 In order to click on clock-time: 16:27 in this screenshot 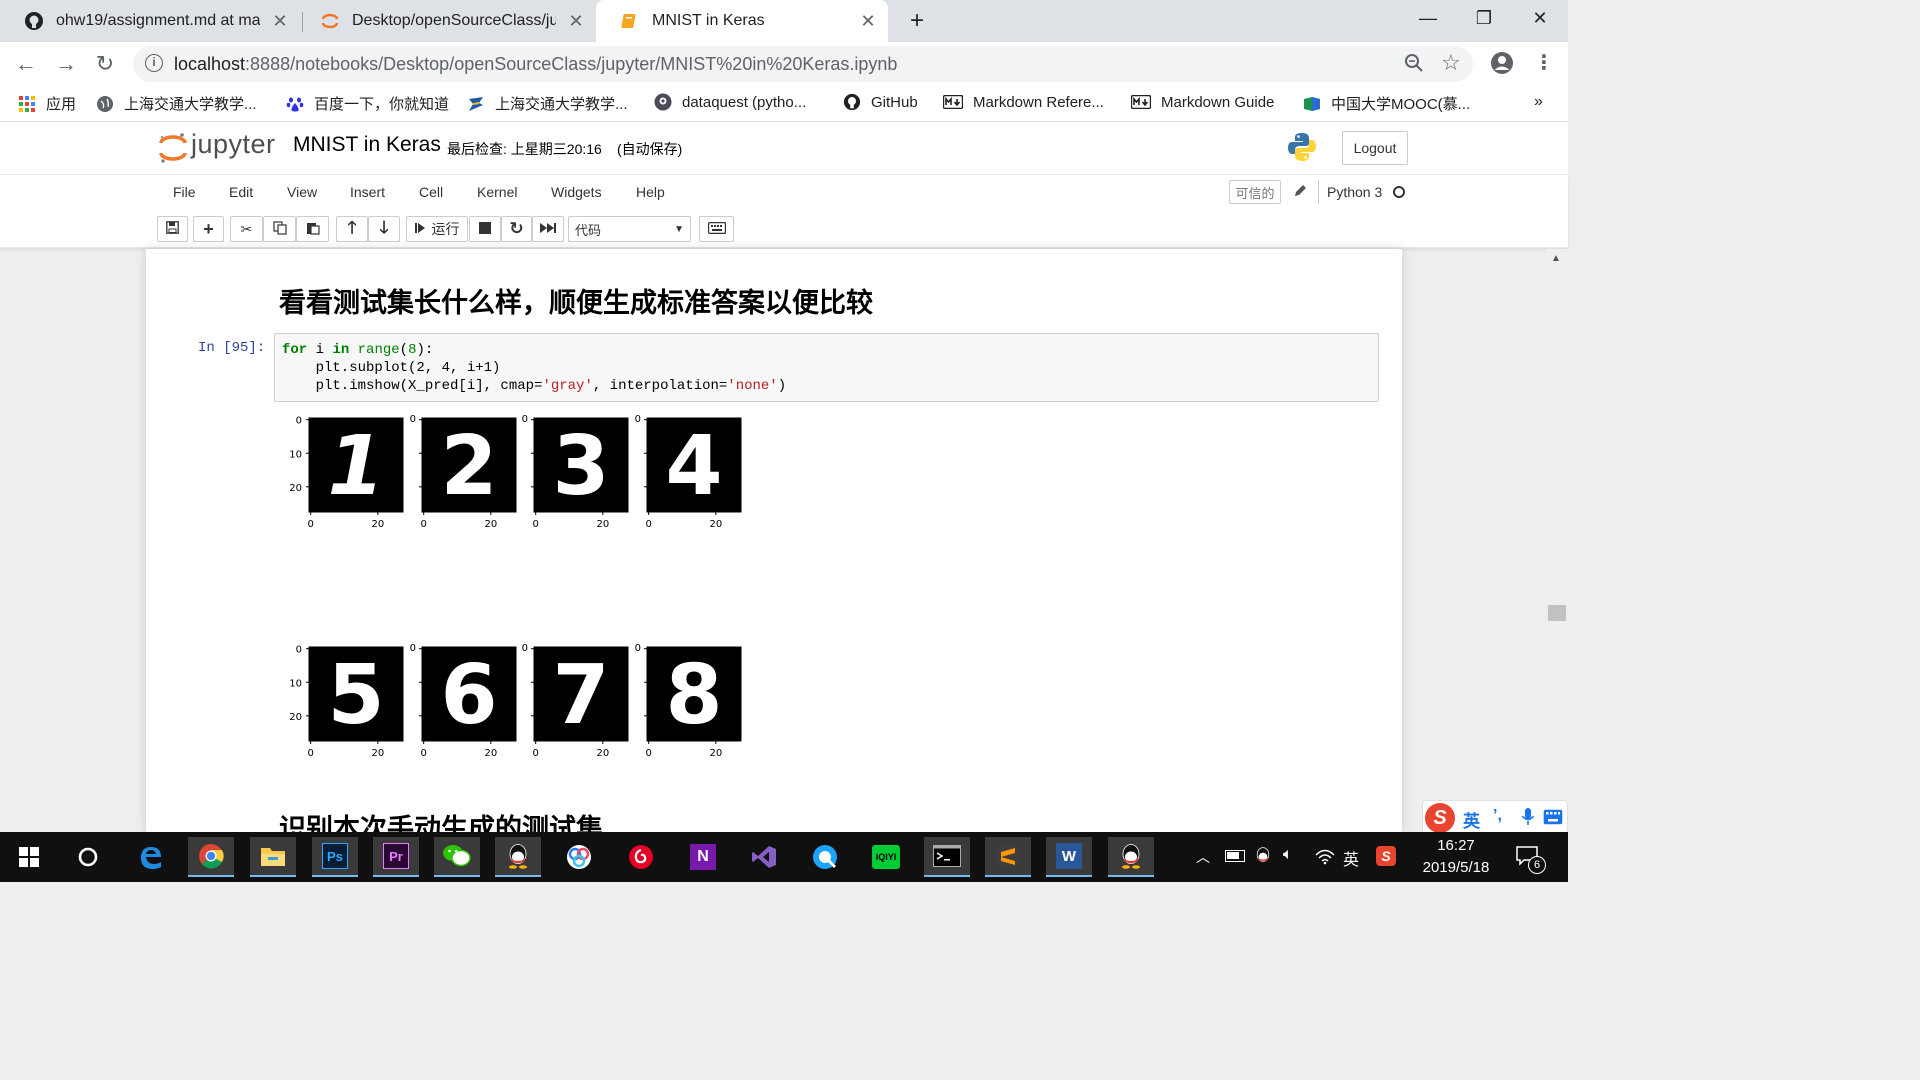, I will do `click(1456, 845)`.